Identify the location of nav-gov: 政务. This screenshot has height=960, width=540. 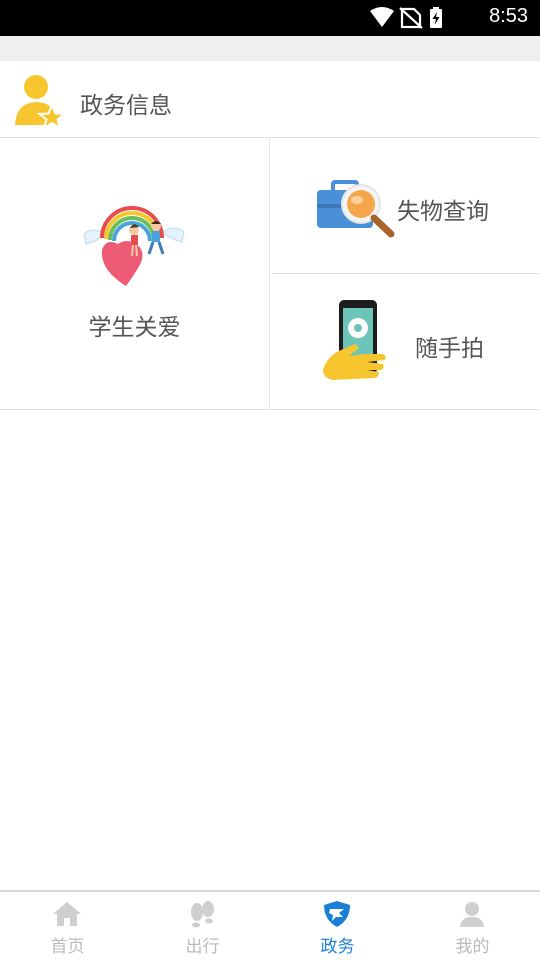
(337, 926).